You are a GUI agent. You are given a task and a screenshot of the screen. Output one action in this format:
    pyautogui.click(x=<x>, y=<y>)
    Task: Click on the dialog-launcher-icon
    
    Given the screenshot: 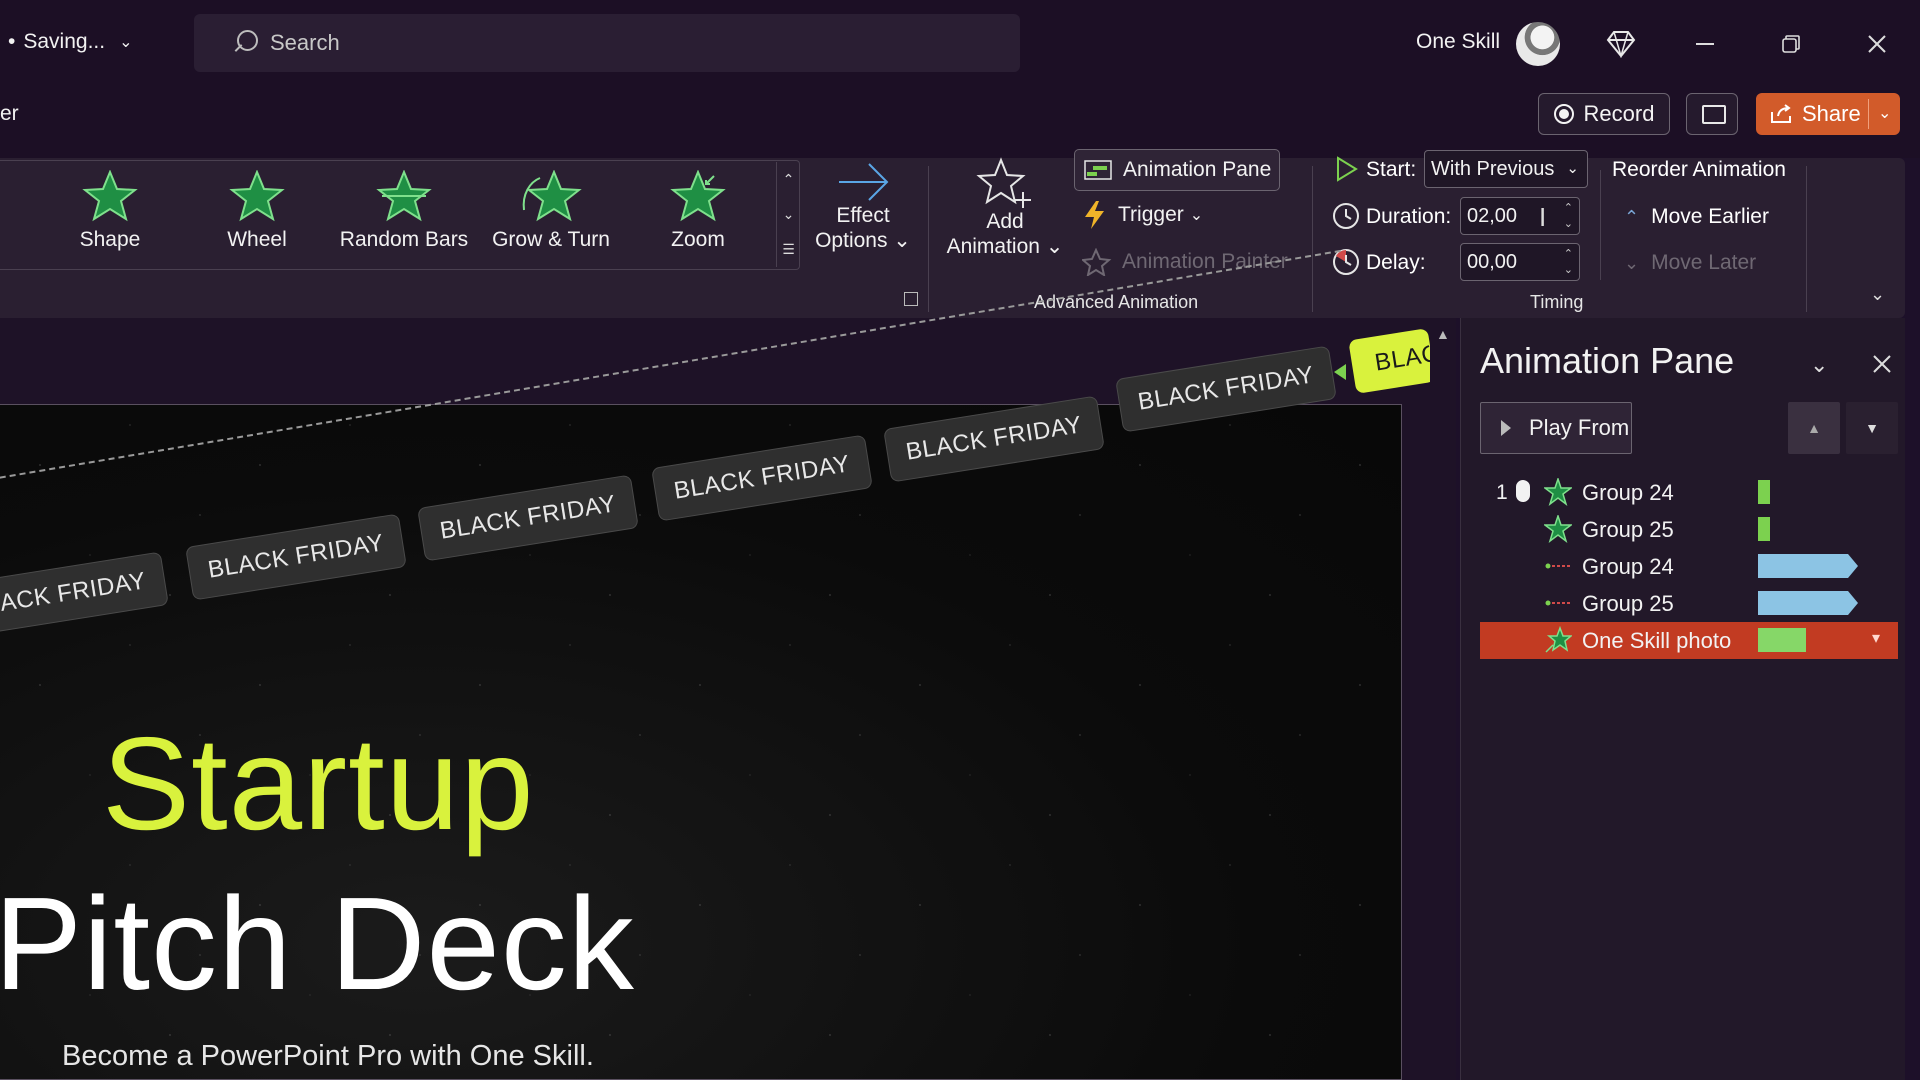 What is the action you would take?
    pyautogui.click(x=911, y=299)
    